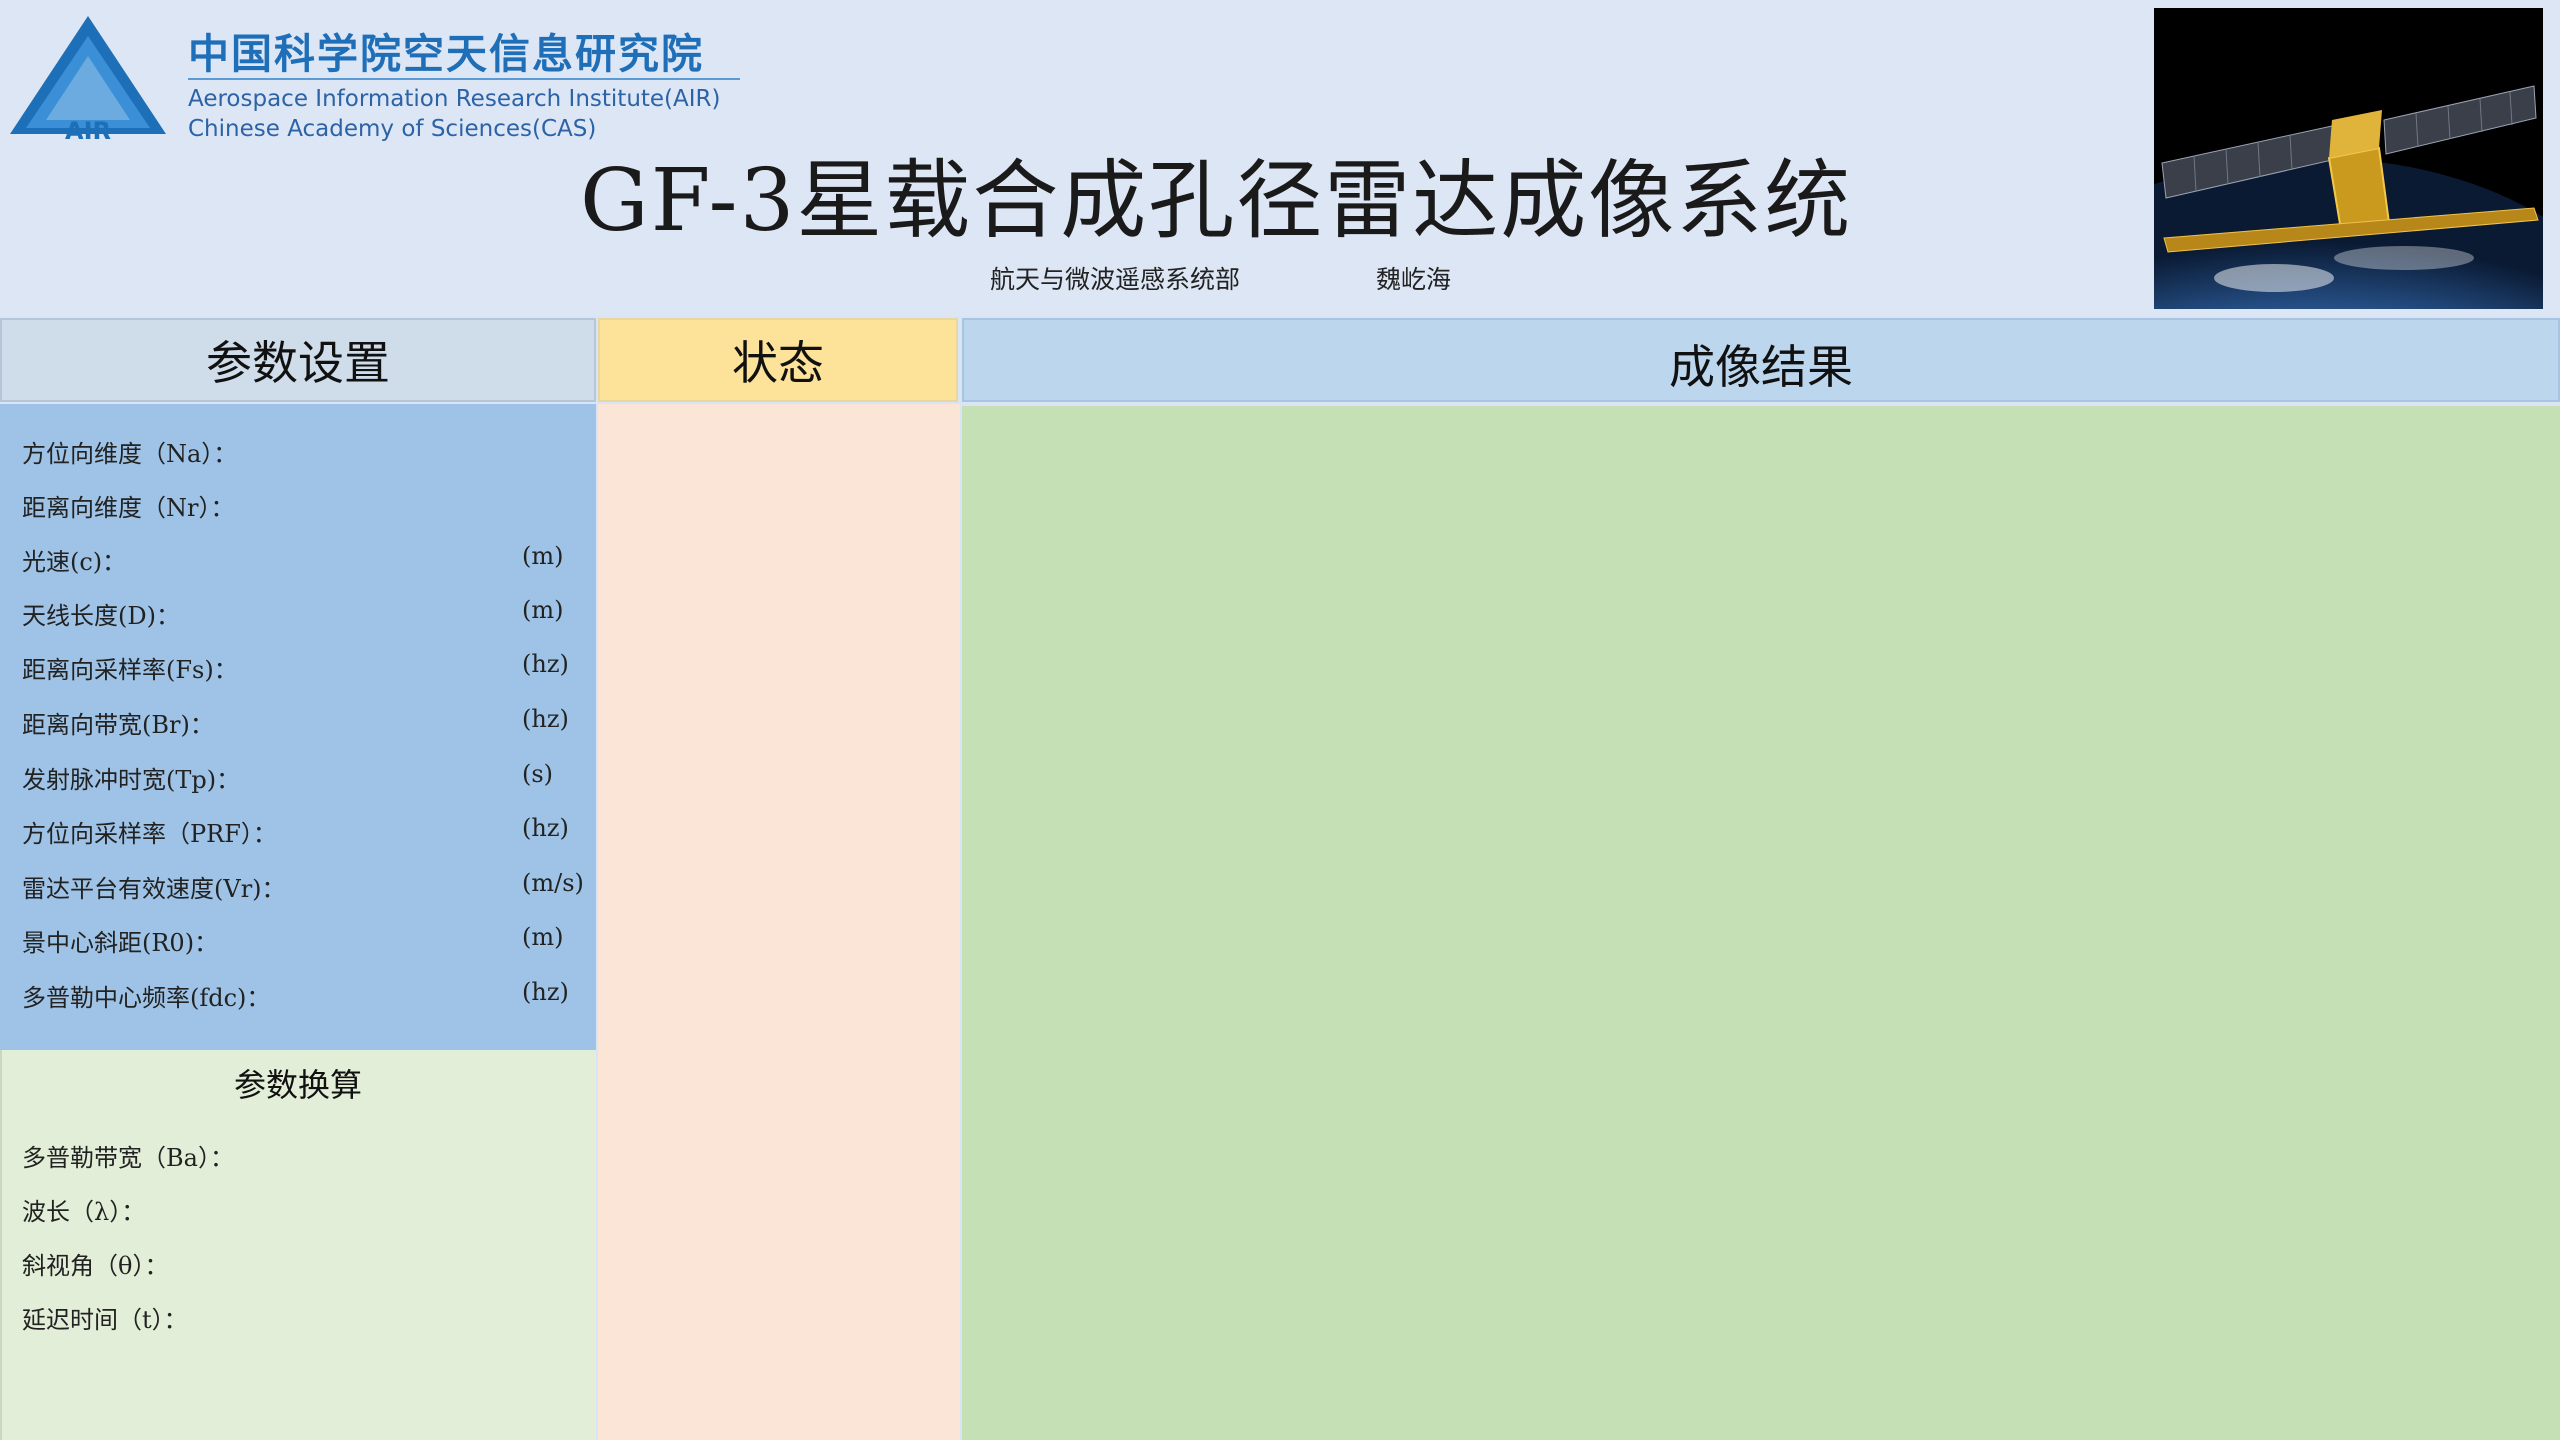  I want to click on conversion-title: 参数换算, so click(297, 1085).